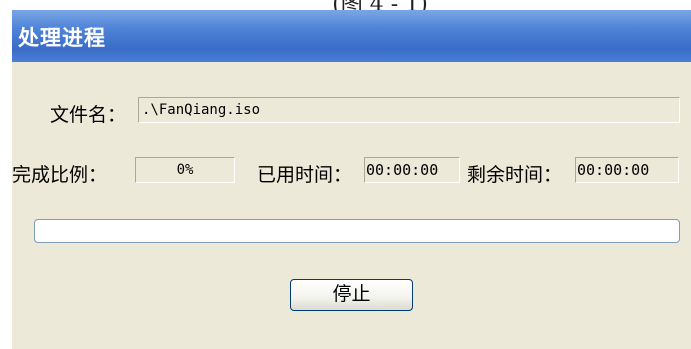 The height and width of the screenshot is (349, 691). I want to click on file-name-label: 文件名：, so click(88, 115).